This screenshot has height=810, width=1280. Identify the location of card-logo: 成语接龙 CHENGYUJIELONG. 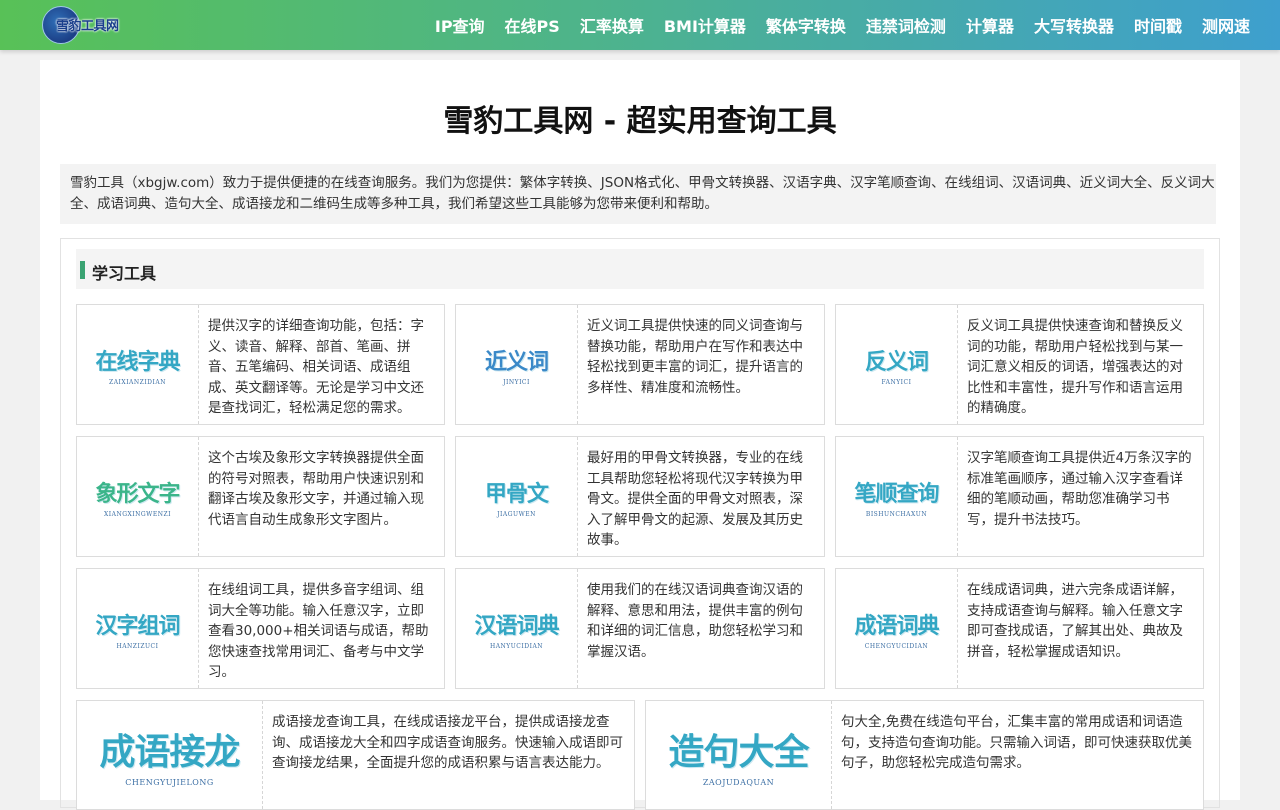
(170, 755).